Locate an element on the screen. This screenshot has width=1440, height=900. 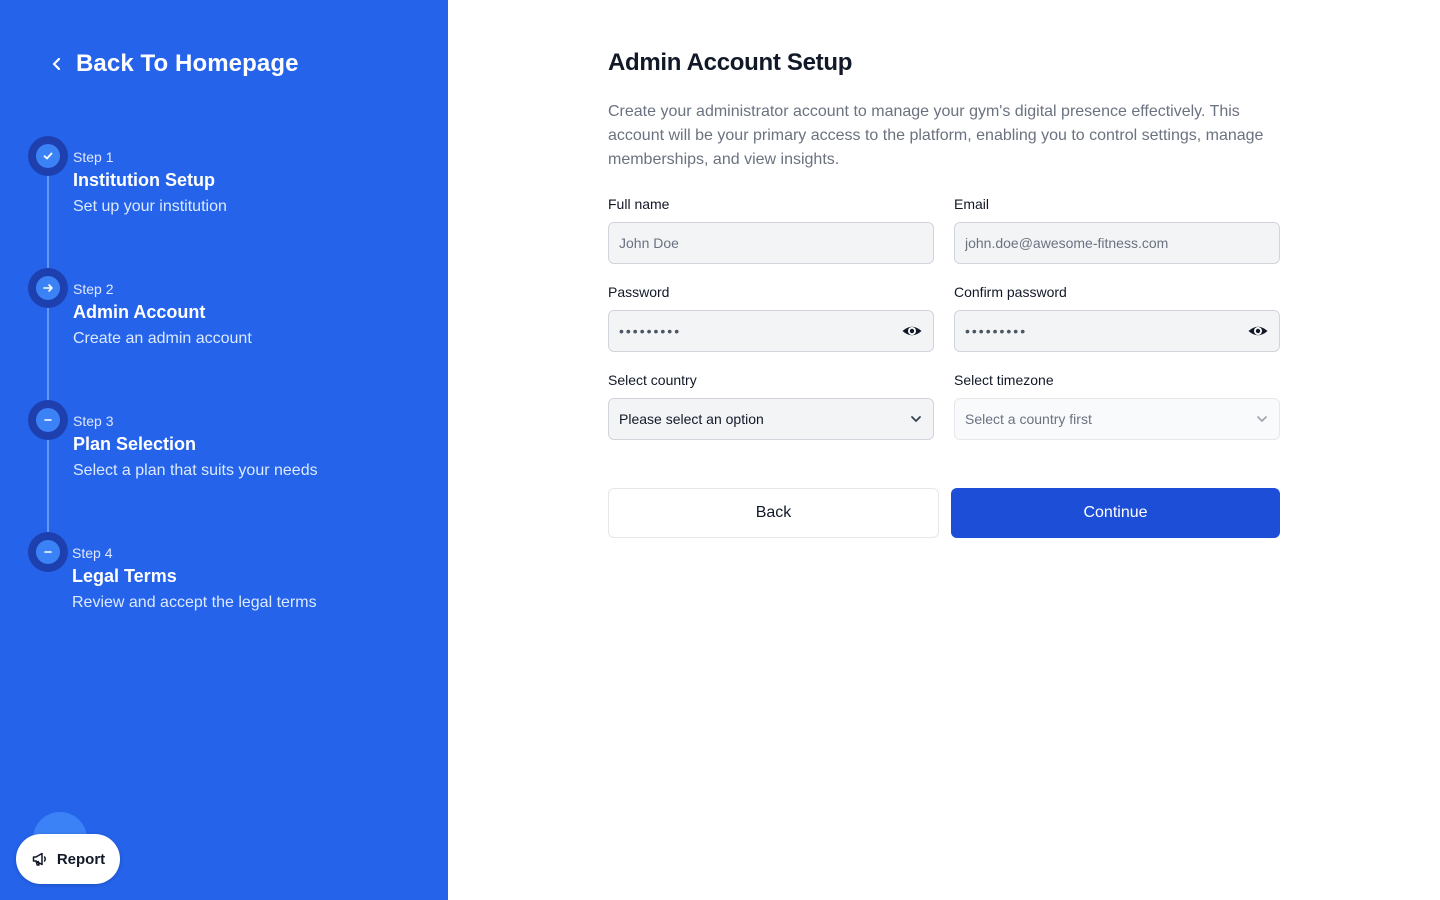
step-description: Select a plan that suits your needs is located at coordinates (195, 470).